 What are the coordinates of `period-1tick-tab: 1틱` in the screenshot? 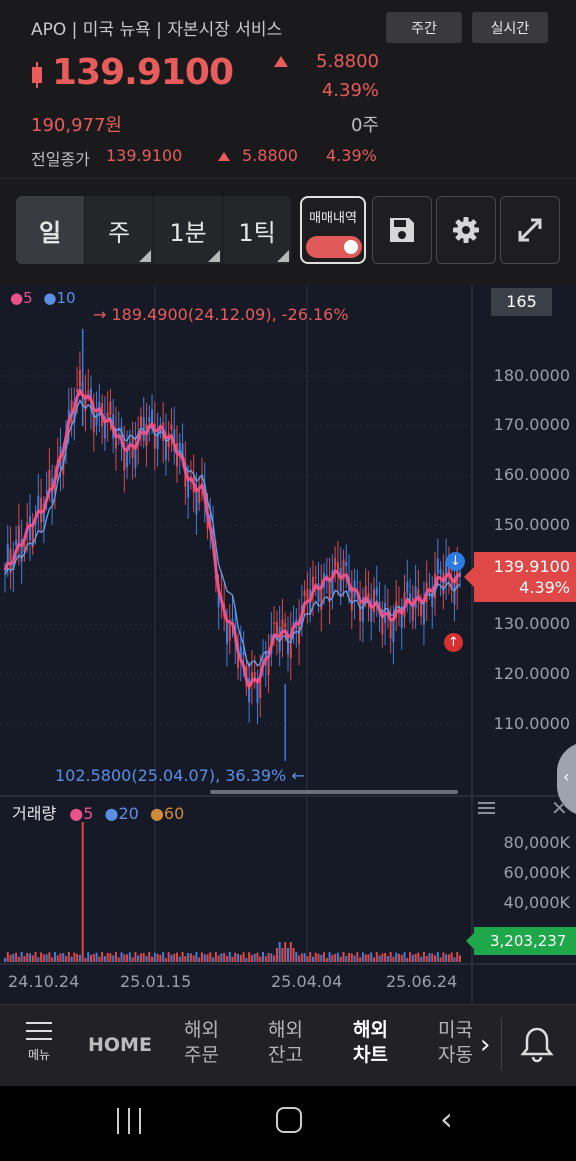 It's located at (257, 230).